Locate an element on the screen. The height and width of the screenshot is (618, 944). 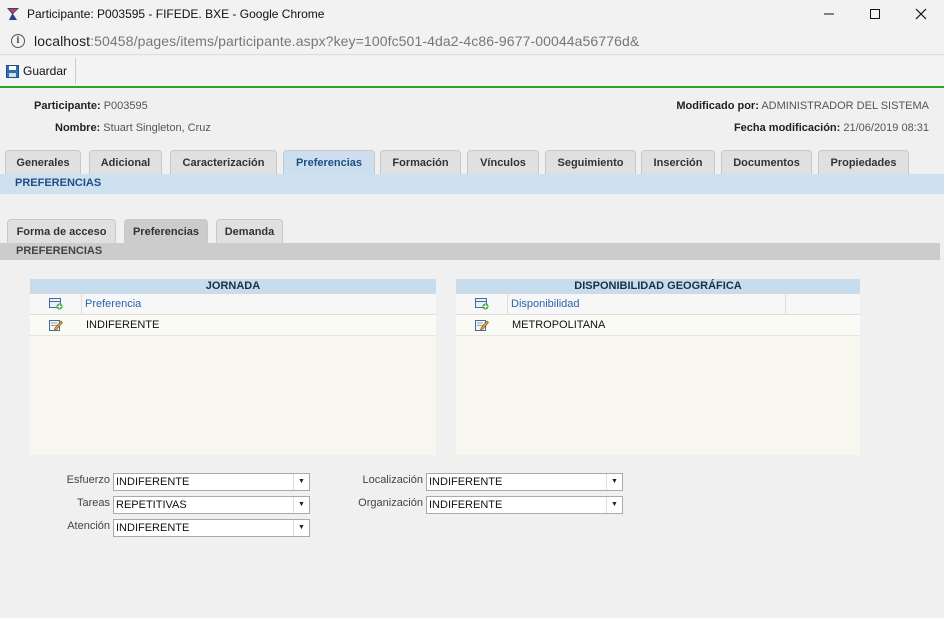
esfuerzo-label: Esfuerzo is located at coordinates (88, 480).